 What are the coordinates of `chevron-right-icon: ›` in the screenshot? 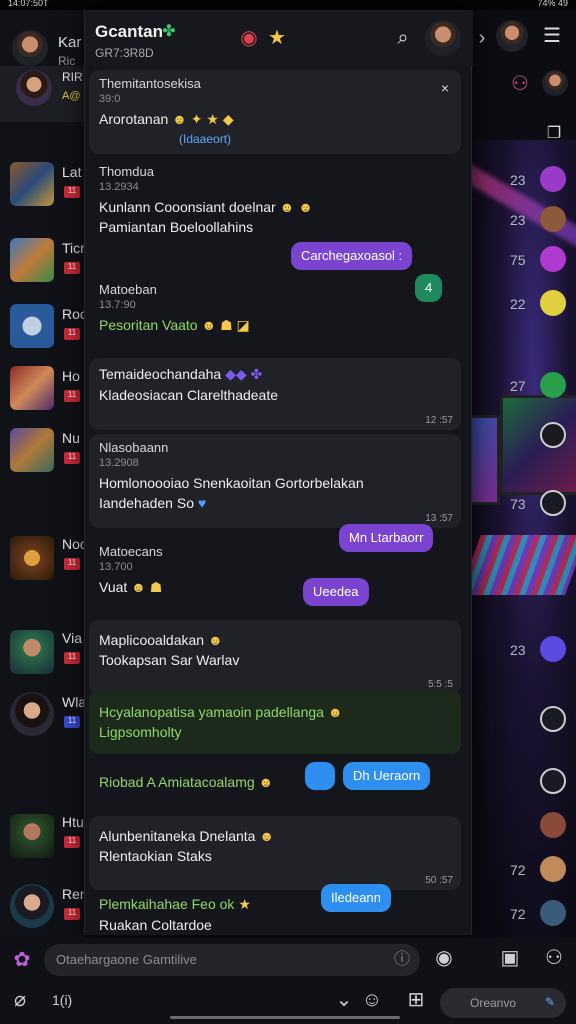 It's located at (482, 38).